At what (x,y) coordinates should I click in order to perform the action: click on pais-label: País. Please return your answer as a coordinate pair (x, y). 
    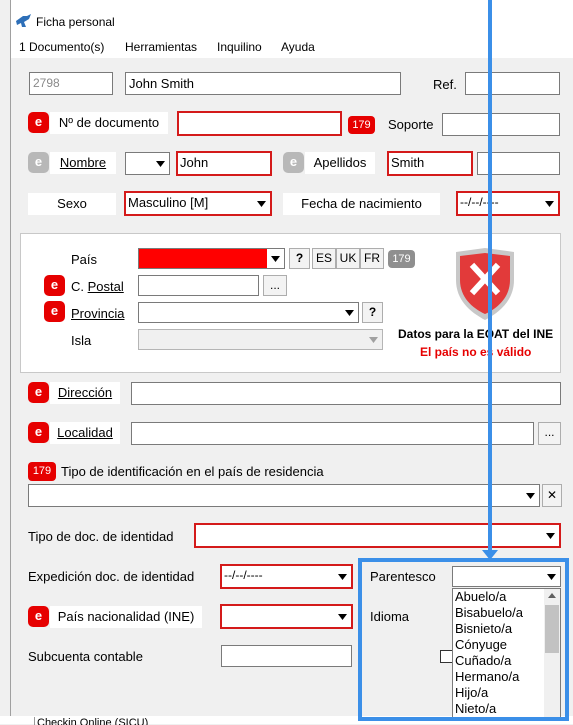
    Looking at the image, I should click on (84, 259).